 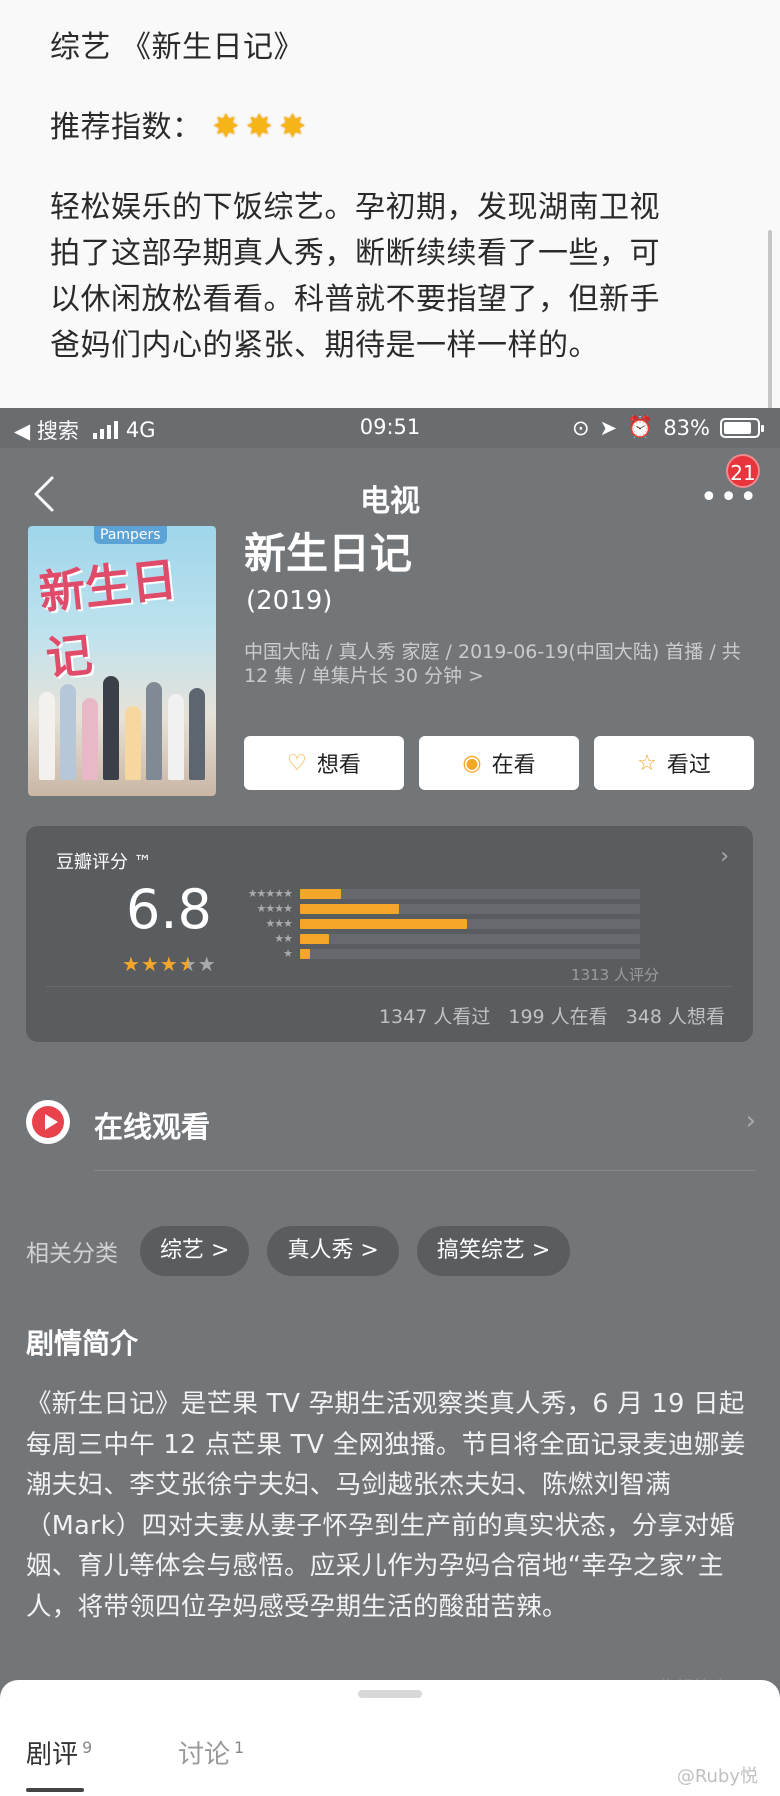 What do you see at coordinates (82, 1343) in the screenshot?
I see `synopsis-title: 剧情简介` at bounding box center [82, 1343].